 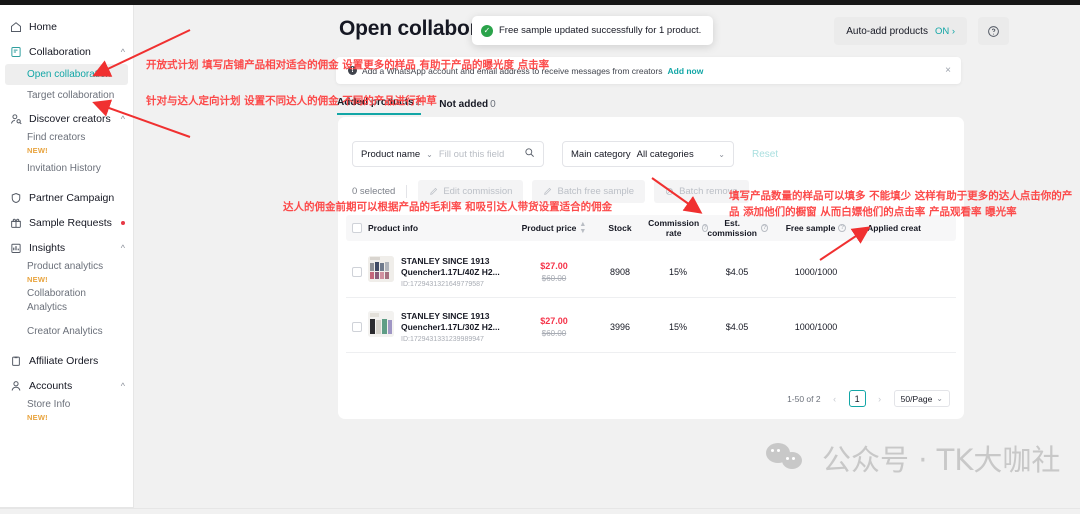 I want to click on sidebar-item-home: Home, so click(x=66, y=26).